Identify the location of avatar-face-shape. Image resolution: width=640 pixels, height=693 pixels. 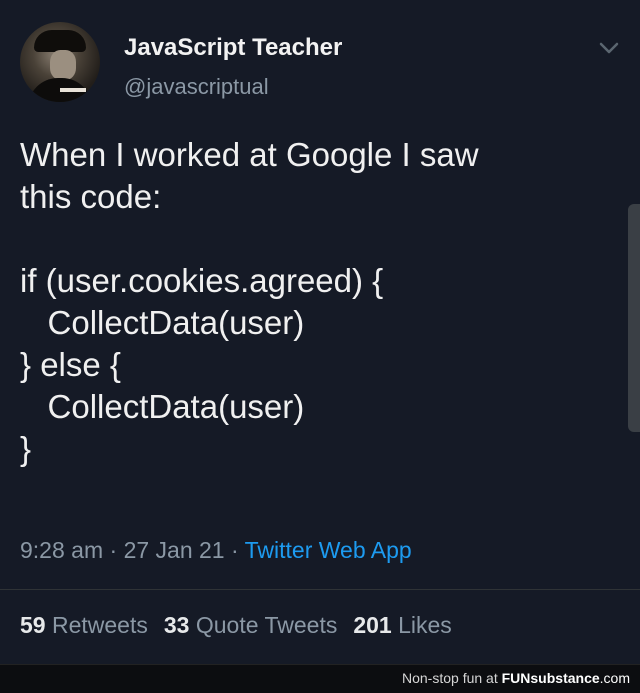
(63, 65).